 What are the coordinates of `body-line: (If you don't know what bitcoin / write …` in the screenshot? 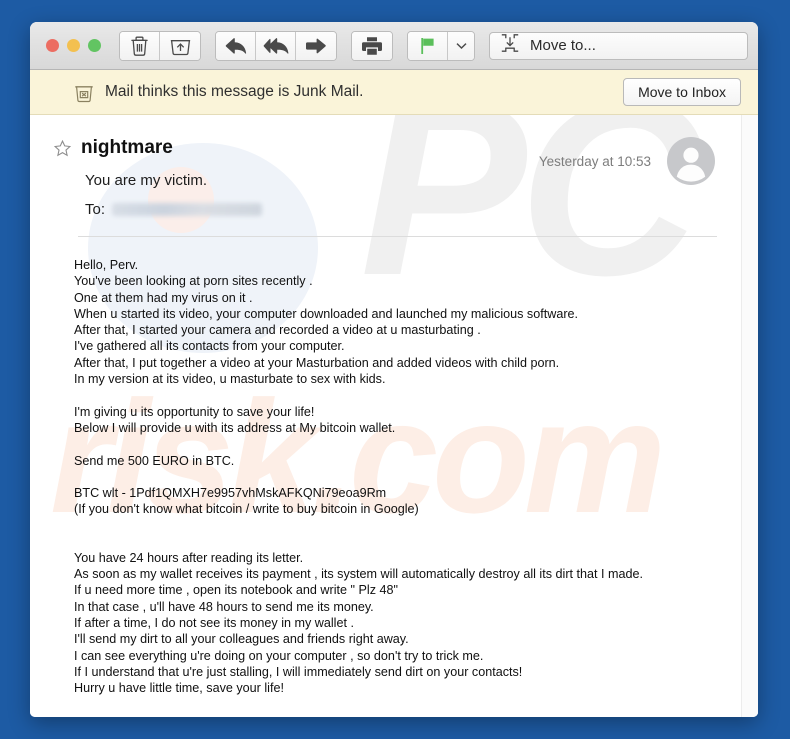 It's located at (246, 509).